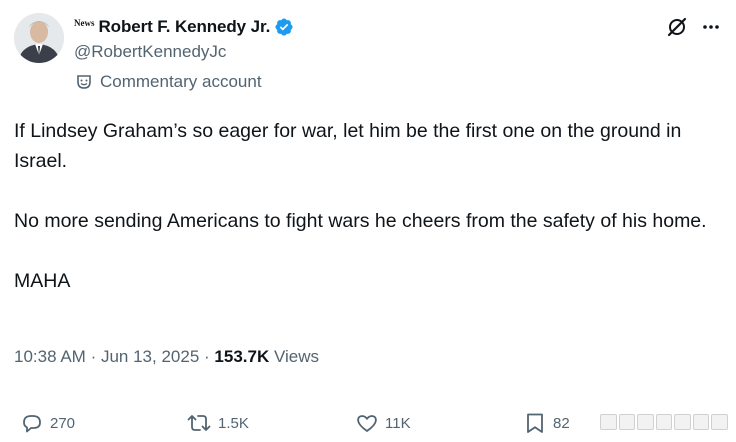 The width and height of the screenshot is (736, 442). I want to click on avatar, so click(39, 38).